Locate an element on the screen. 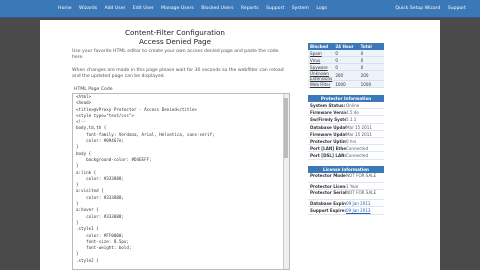 The image size is (480, 270). protector-info-row: Port [DSL] LAN: Connected is located at coordinates (346, 156).